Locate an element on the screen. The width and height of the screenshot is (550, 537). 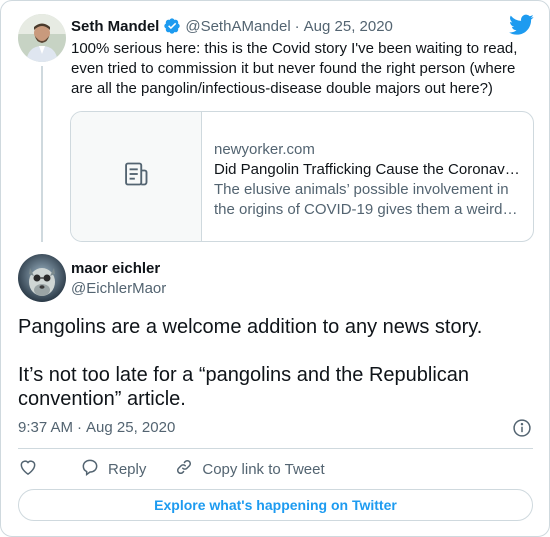
heart-icon is located at coordinates (32, 469).